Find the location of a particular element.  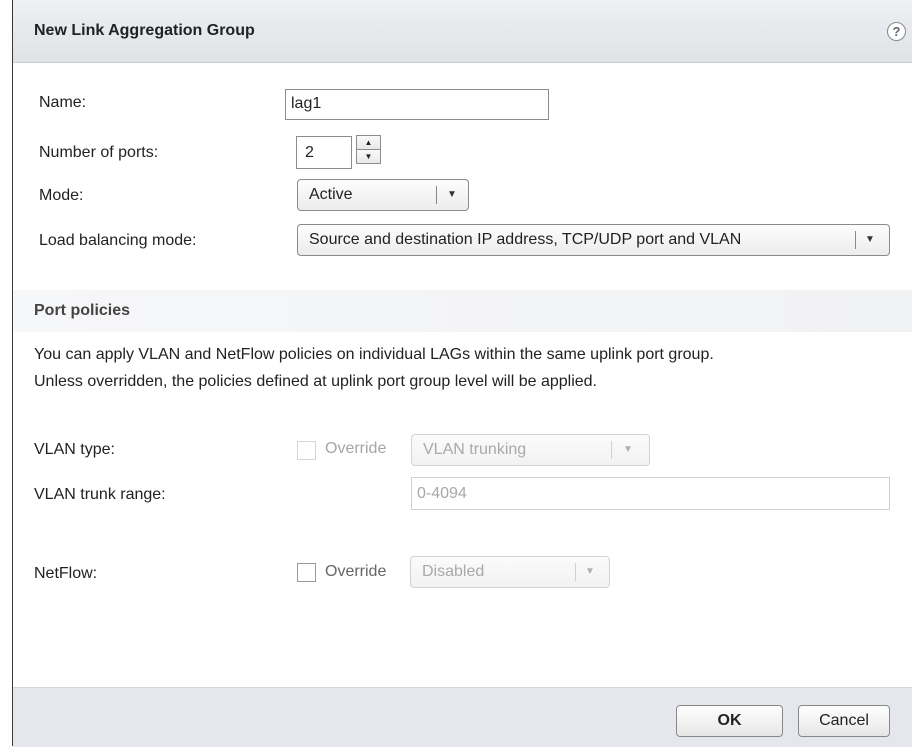

vlan-type-select: VLAN trunking ▼ is located at coordinates (530, 450).